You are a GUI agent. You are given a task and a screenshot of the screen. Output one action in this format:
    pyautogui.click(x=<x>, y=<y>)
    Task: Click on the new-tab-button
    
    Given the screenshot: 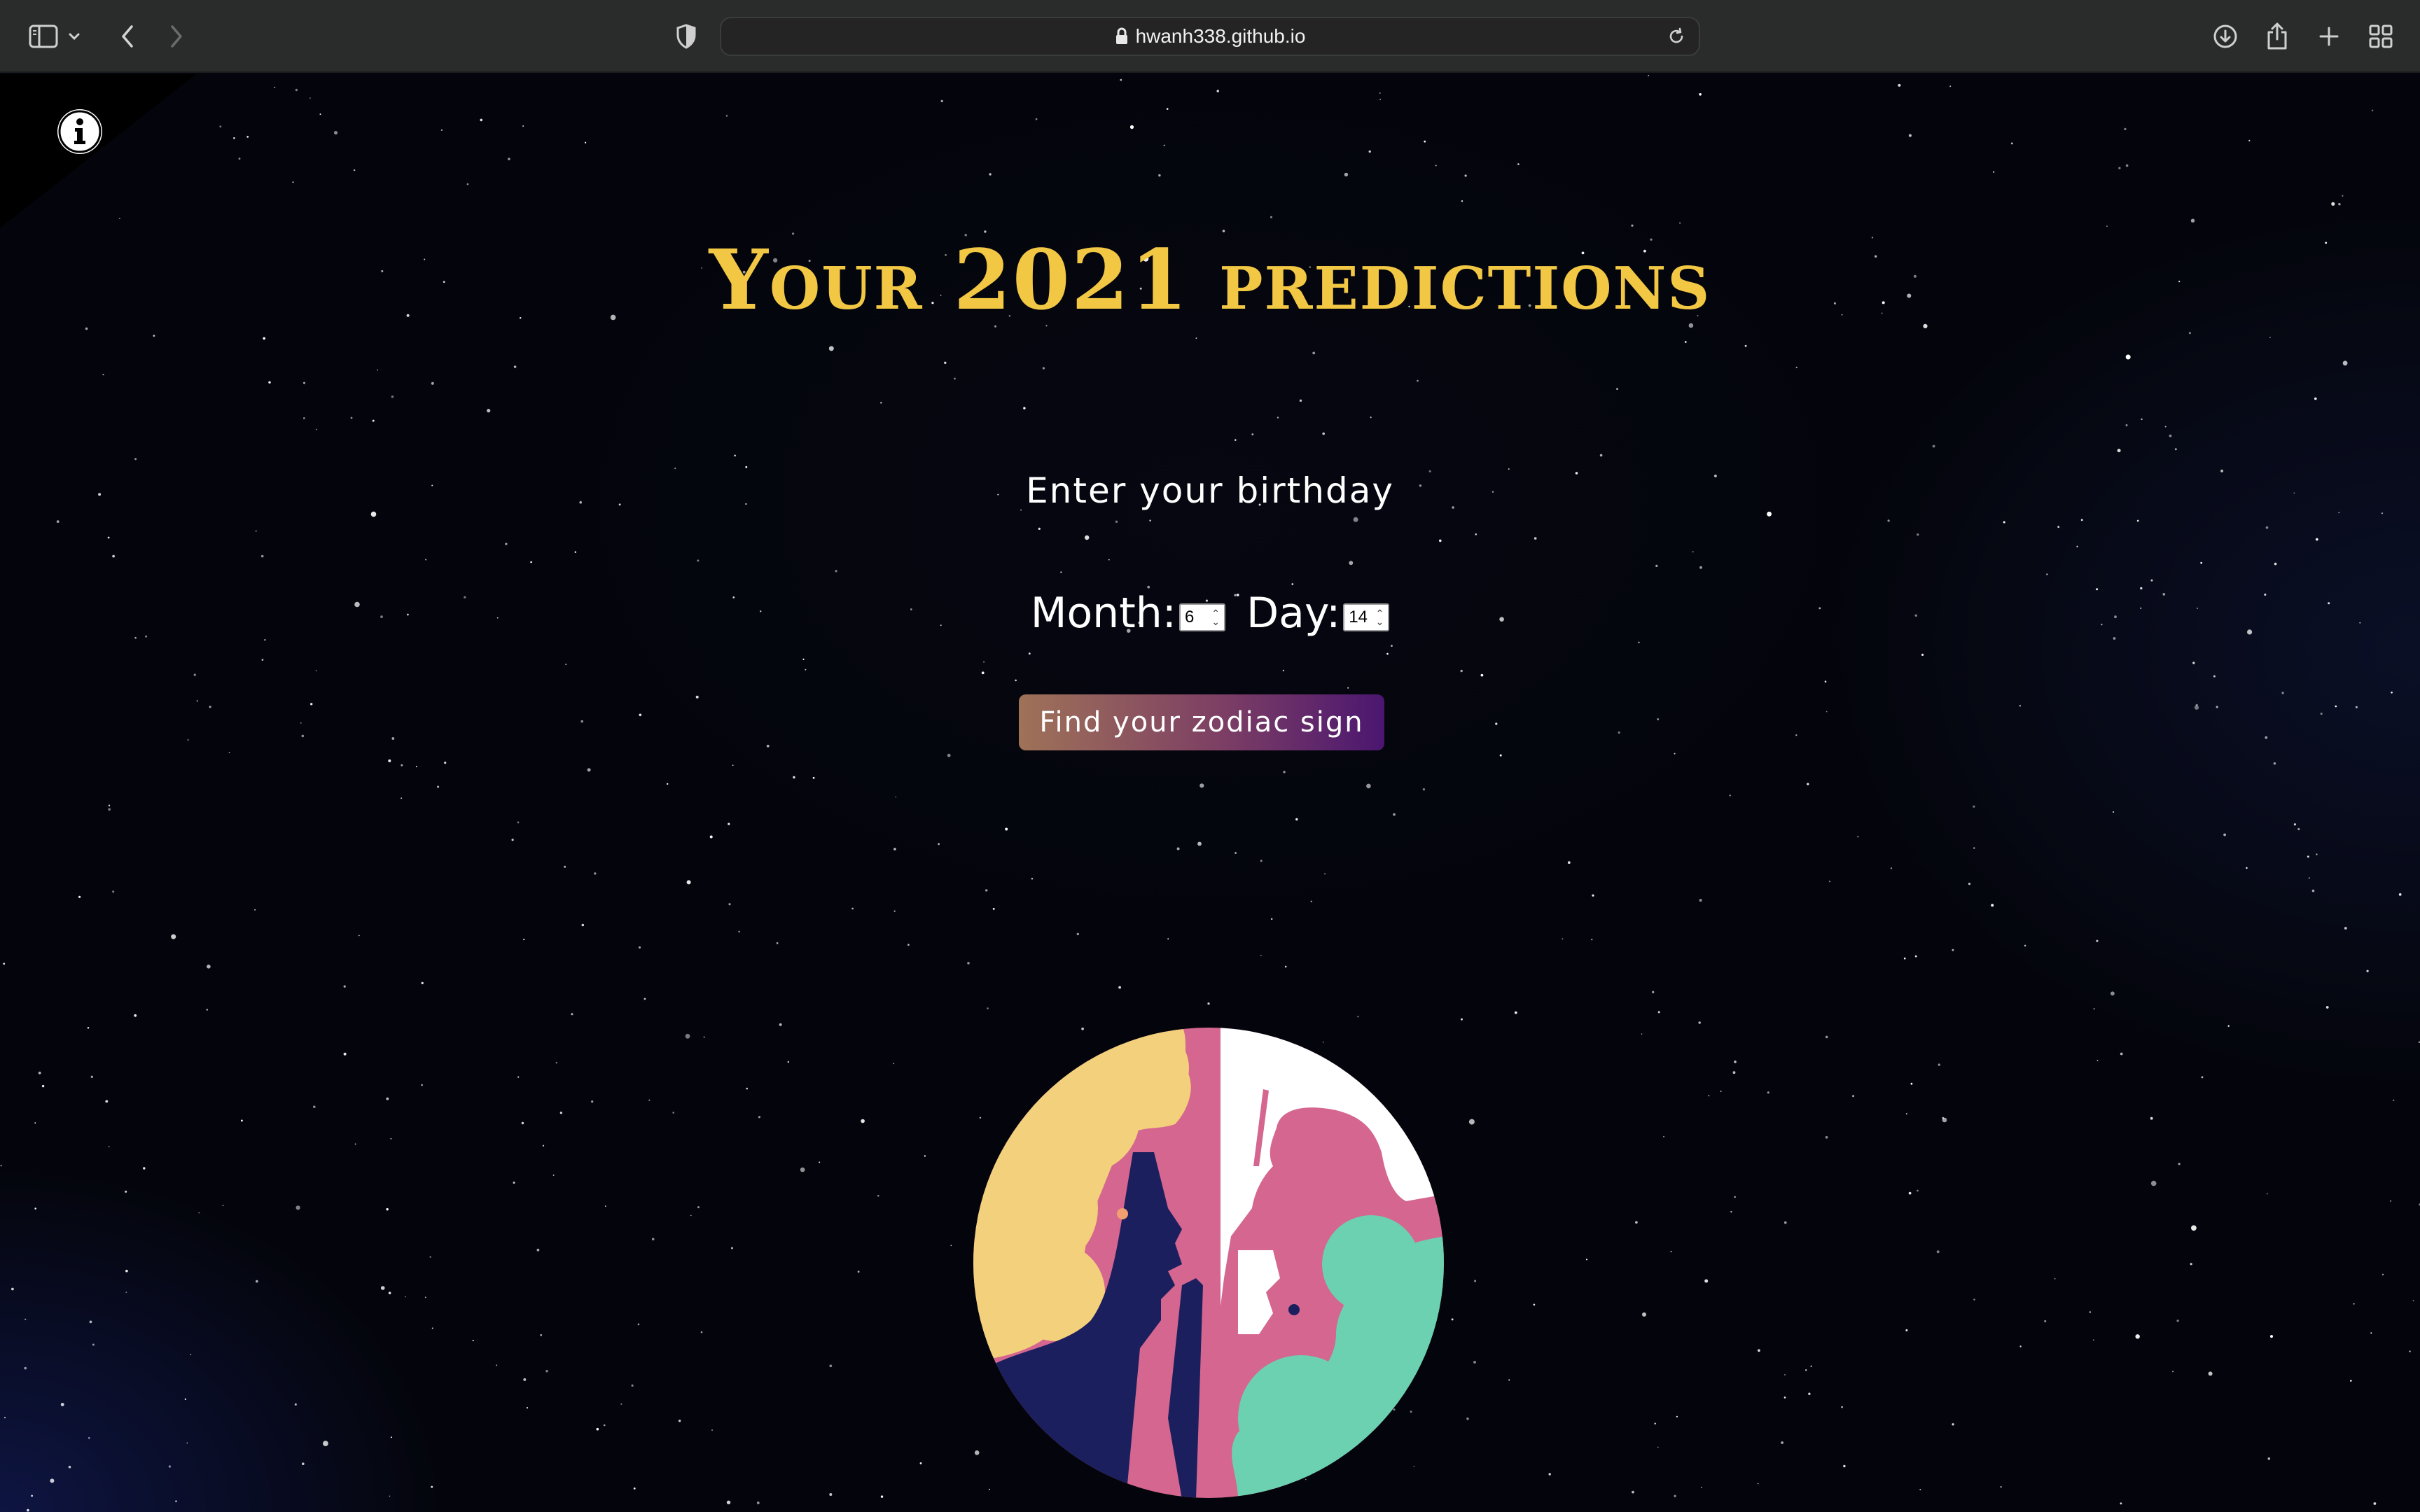 What is the action you would take?
    pyautogui.click(x=2329, y=36)
    